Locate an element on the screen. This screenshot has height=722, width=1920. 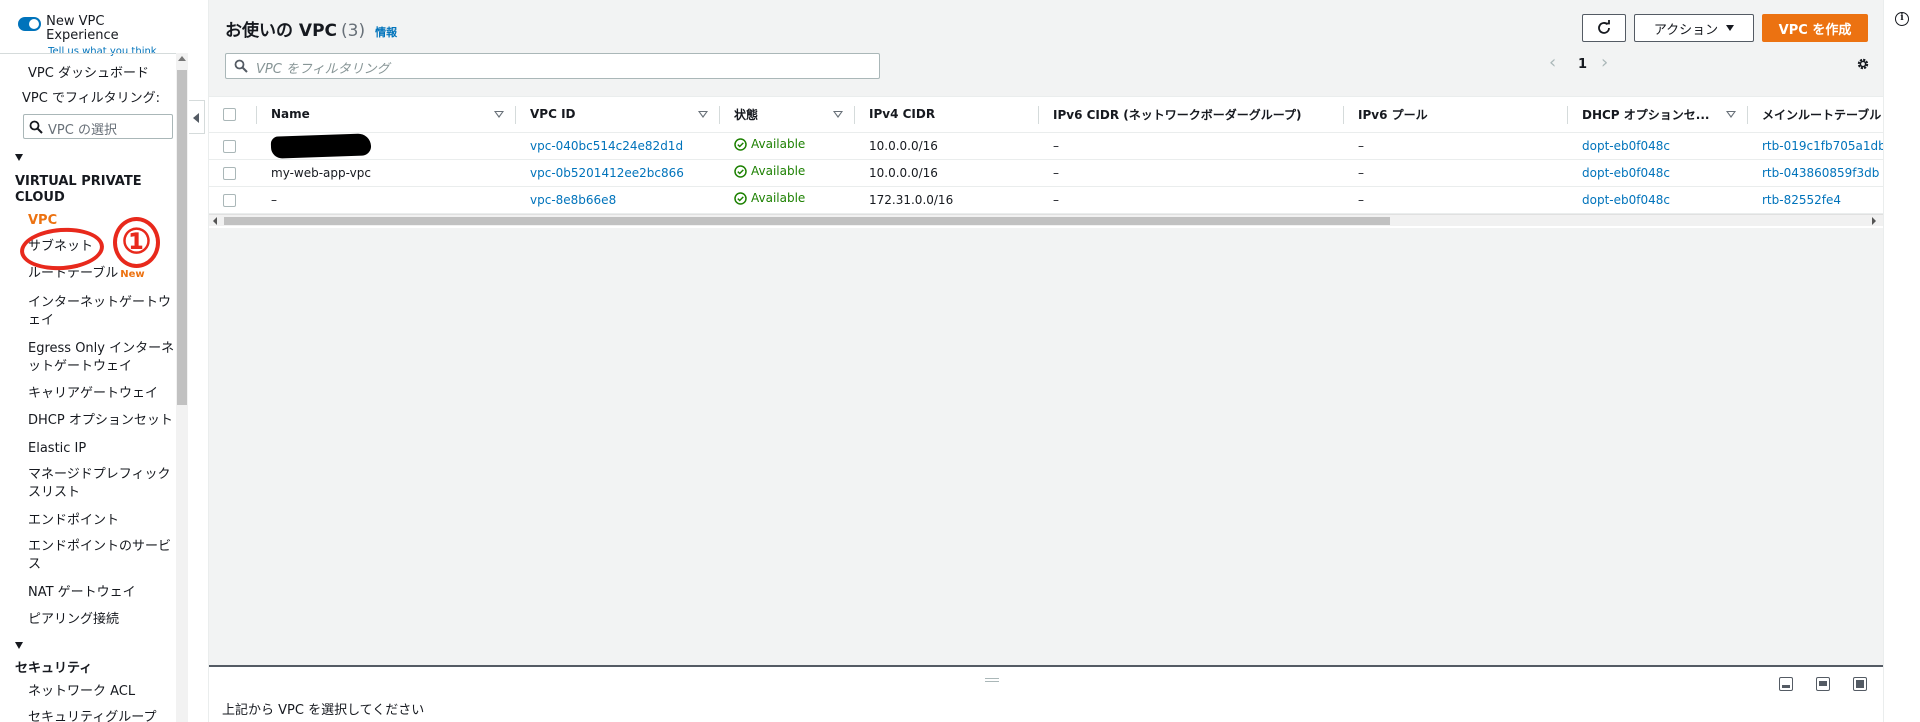
next-page-icon: › is located at coordinates (1604, 62).